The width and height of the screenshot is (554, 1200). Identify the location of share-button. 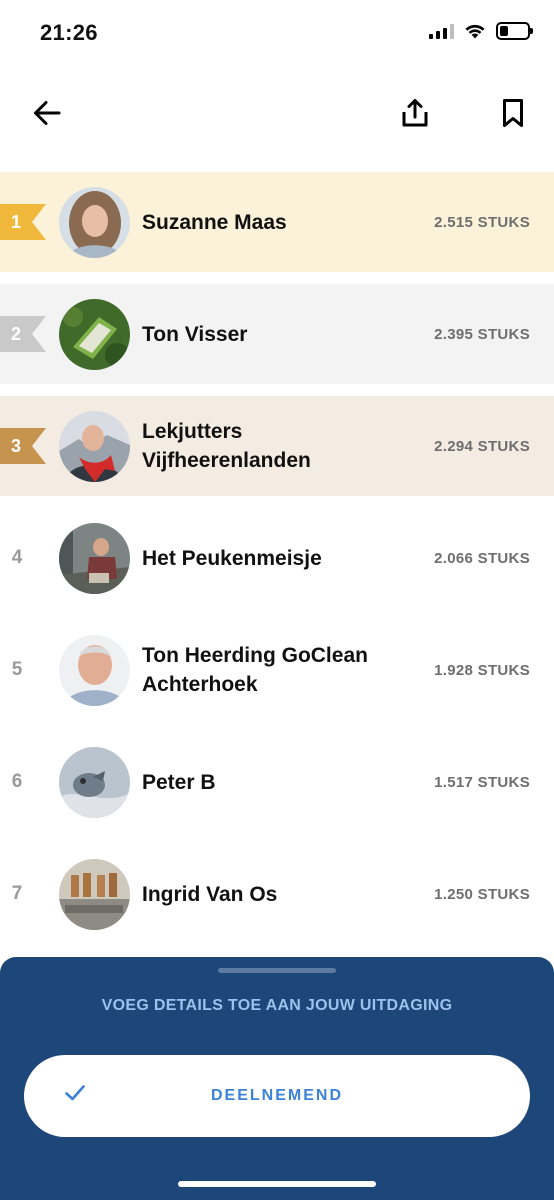
(415, 113).